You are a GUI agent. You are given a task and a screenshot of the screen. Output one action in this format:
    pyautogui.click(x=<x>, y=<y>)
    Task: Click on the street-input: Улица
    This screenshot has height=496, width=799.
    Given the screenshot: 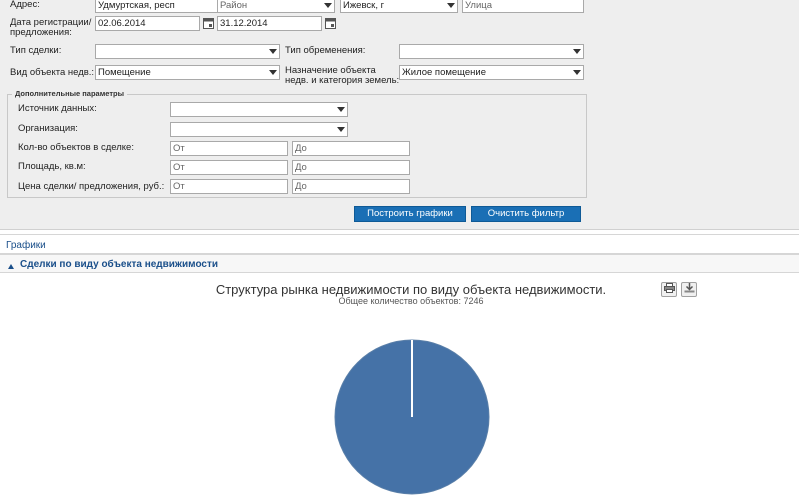 What is the action you would take?
    pyautogui.click(x=523, y=6)
    